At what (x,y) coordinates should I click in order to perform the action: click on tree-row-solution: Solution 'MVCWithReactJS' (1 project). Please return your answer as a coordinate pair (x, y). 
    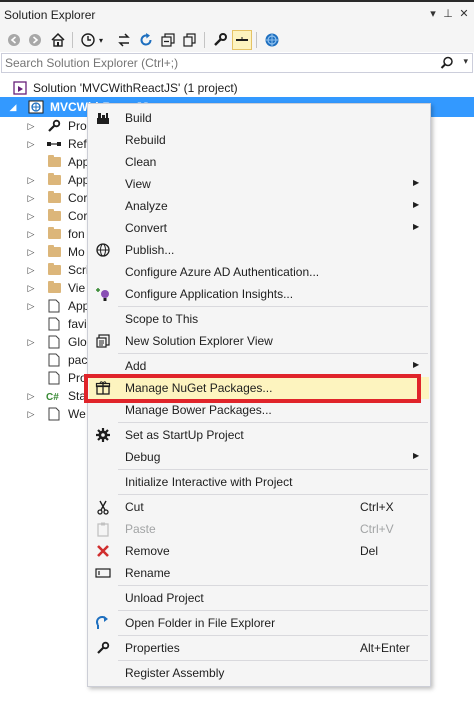
    Looking at the image, I should click on (237, 88).